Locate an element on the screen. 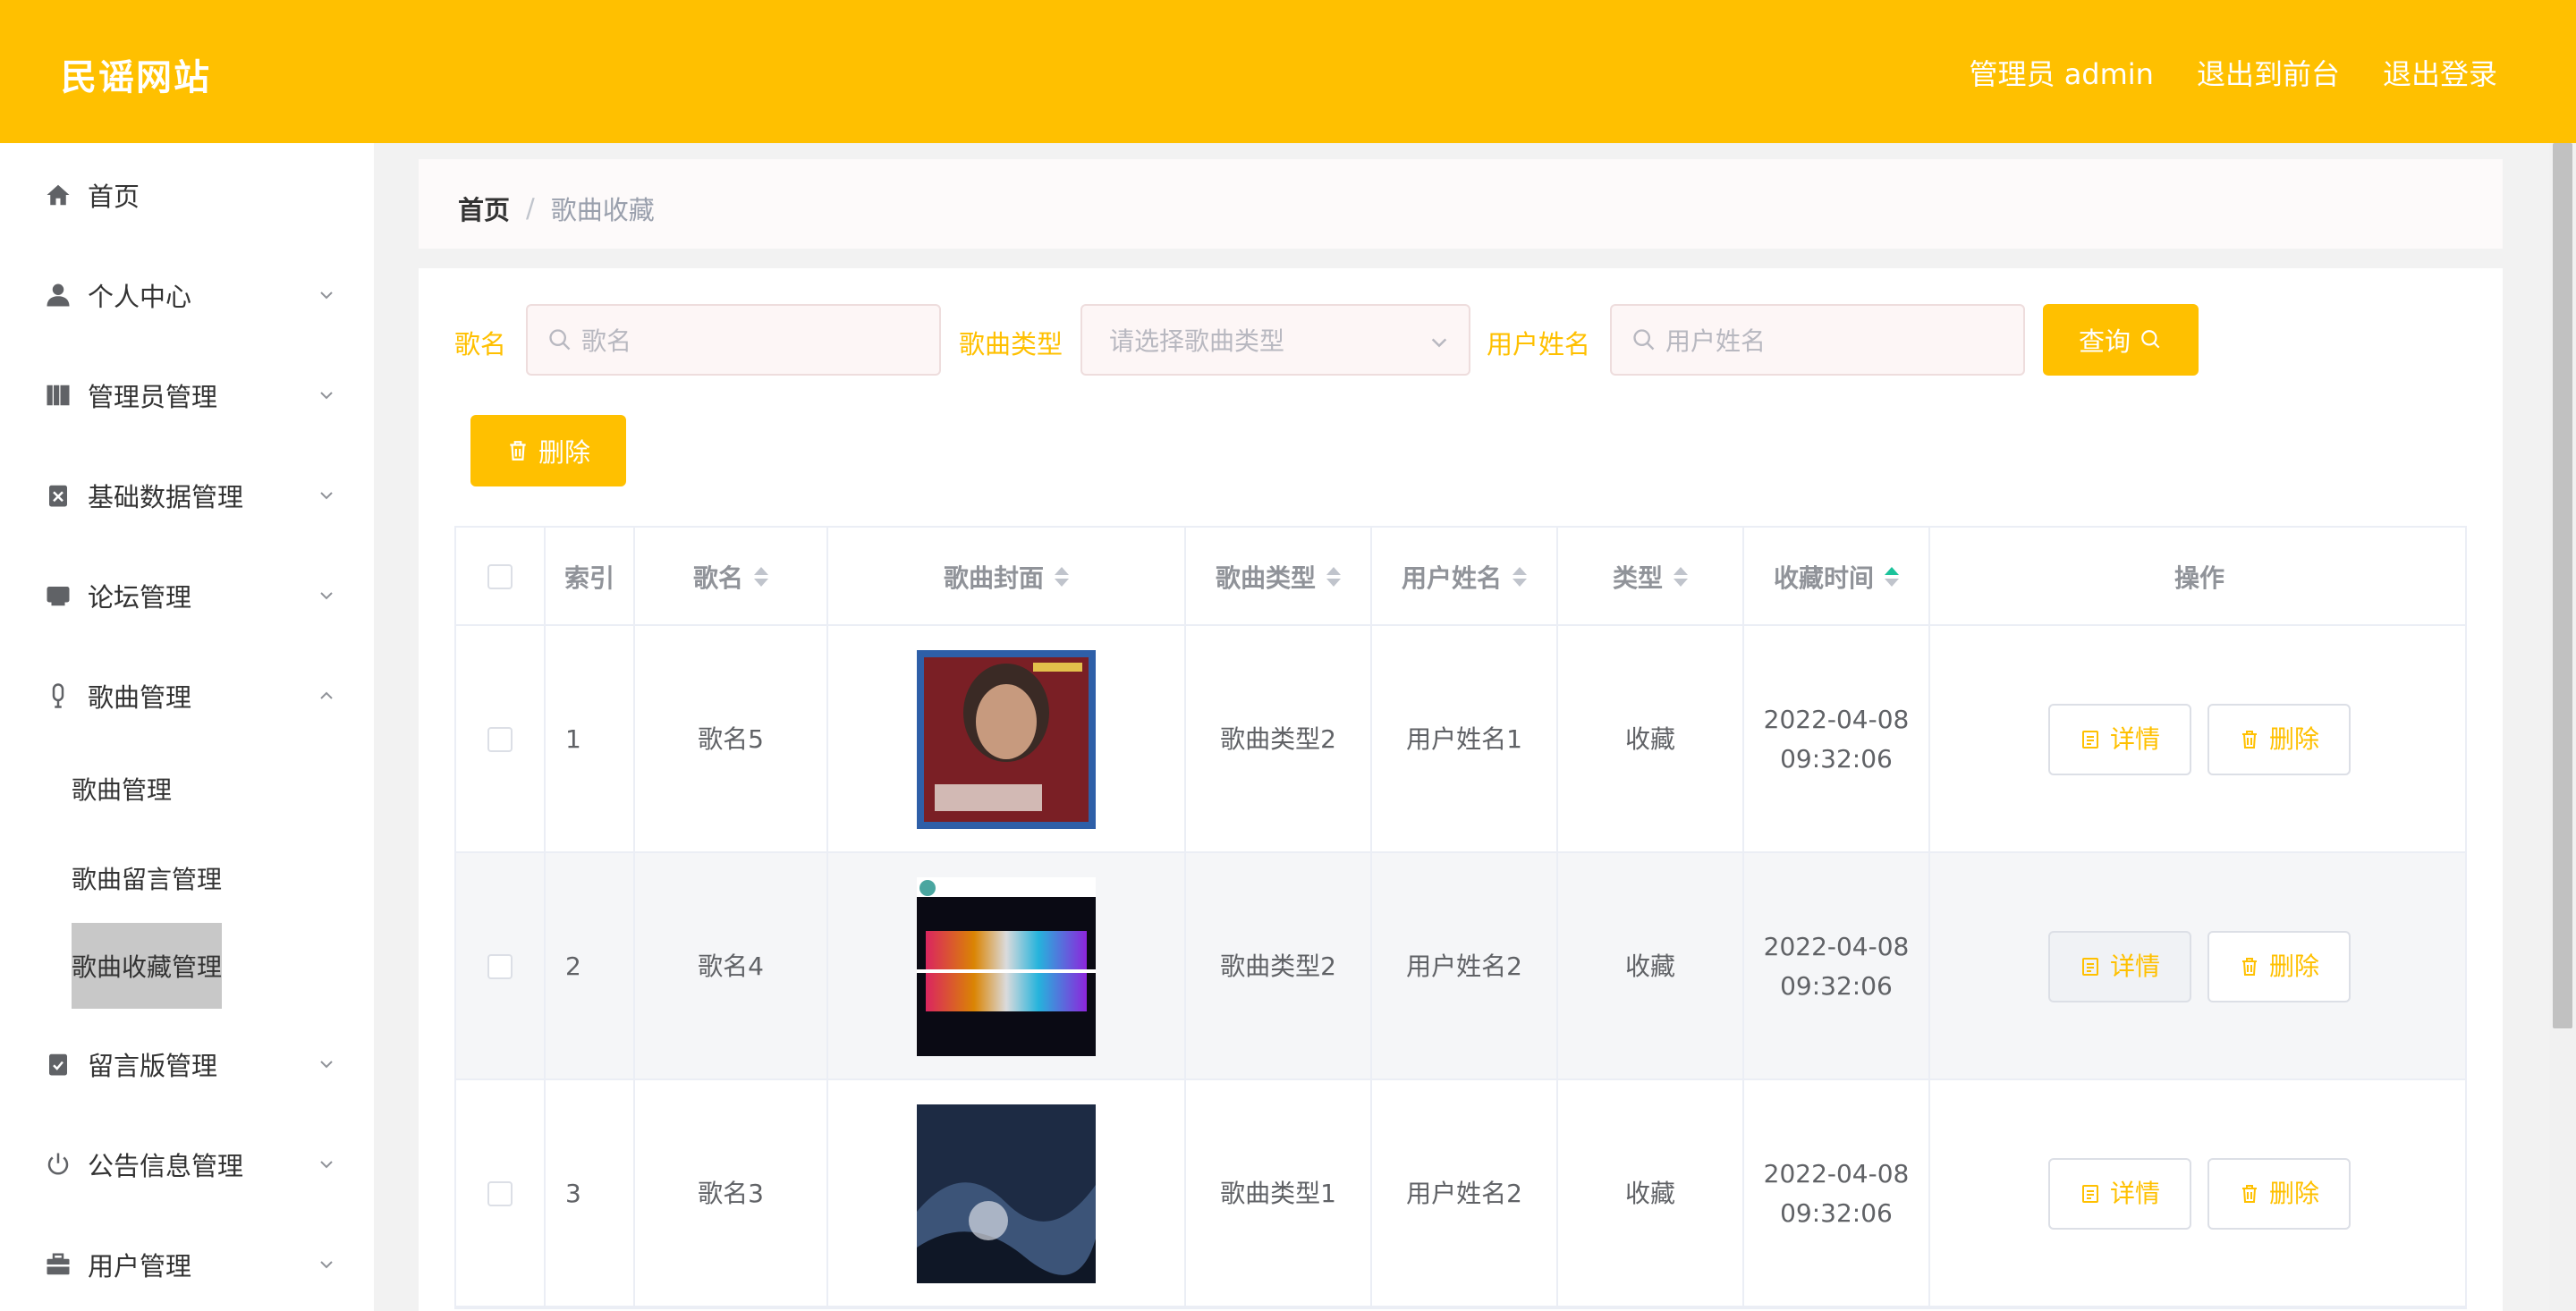 This screenshot has width=2576, height=1311. row-song: 歌名3 is located at coordinates (731, 1193).